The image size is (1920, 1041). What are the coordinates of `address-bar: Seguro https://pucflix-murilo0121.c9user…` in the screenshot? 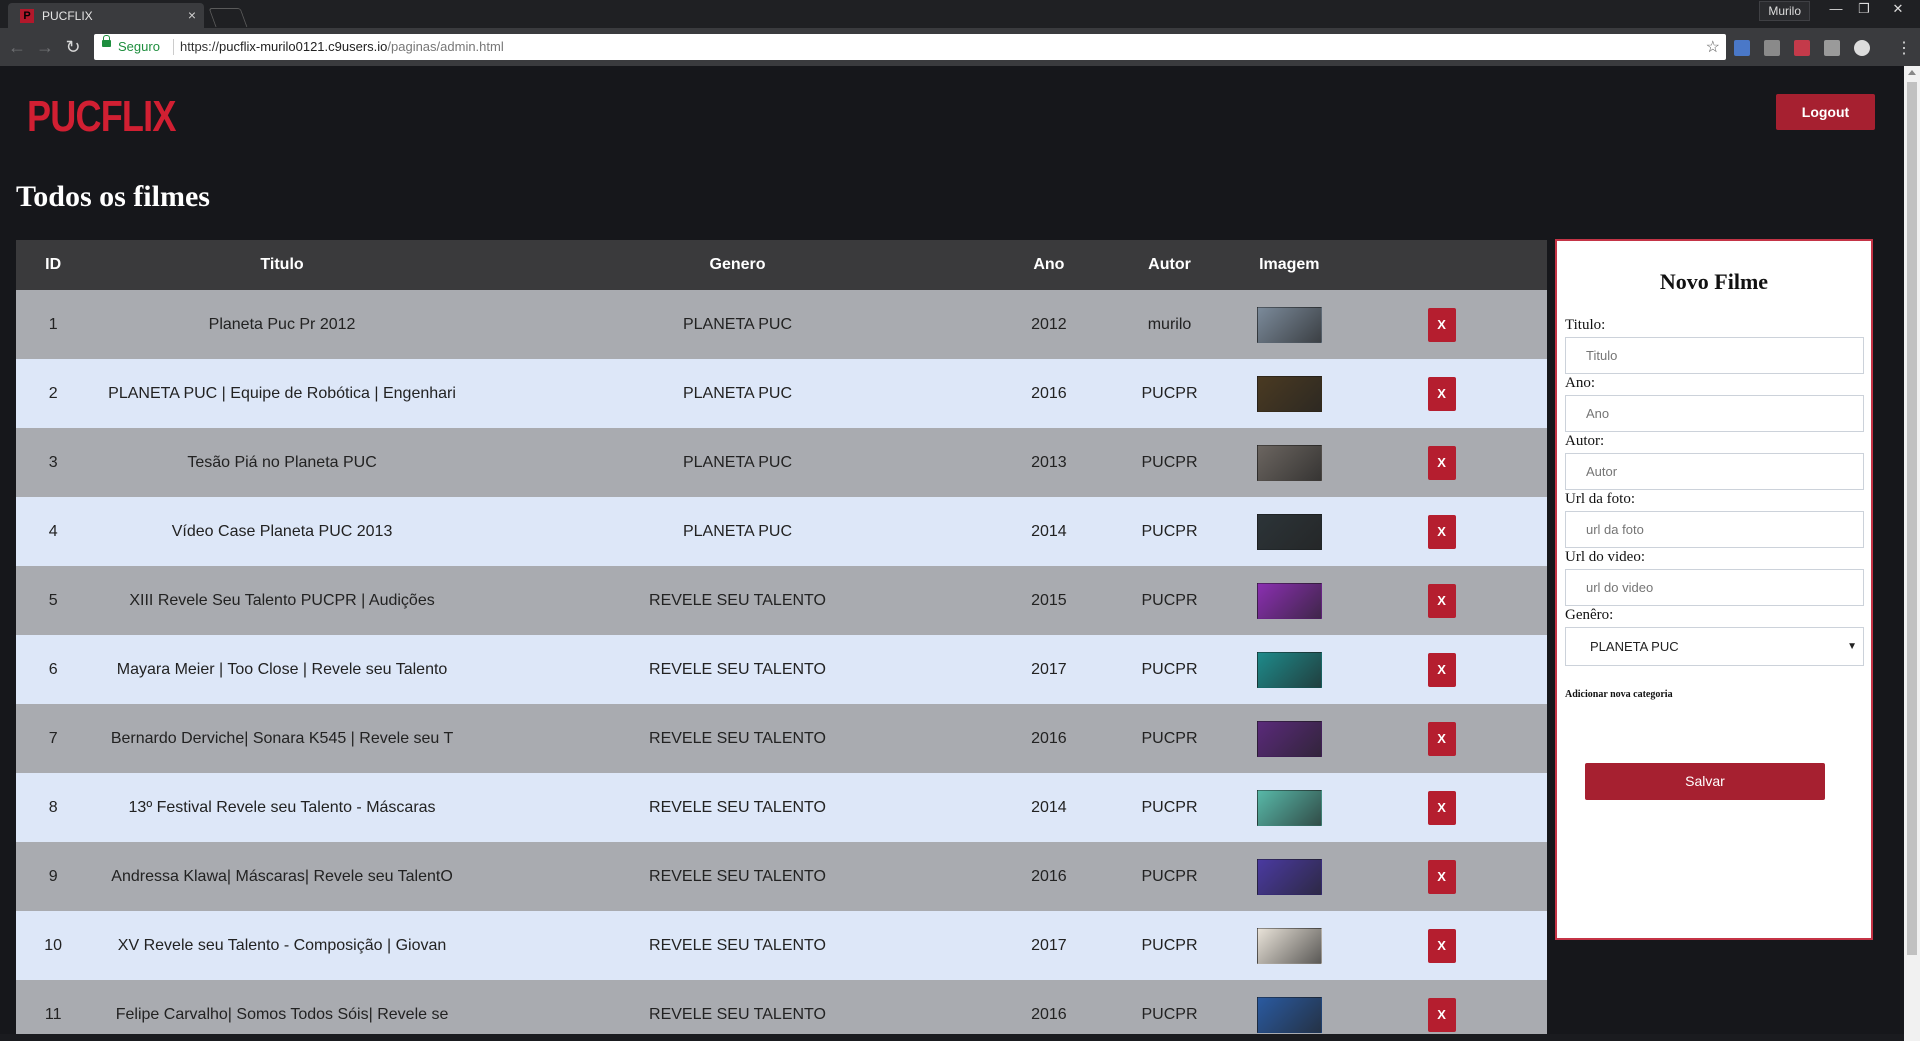 It's located at (910, 47).